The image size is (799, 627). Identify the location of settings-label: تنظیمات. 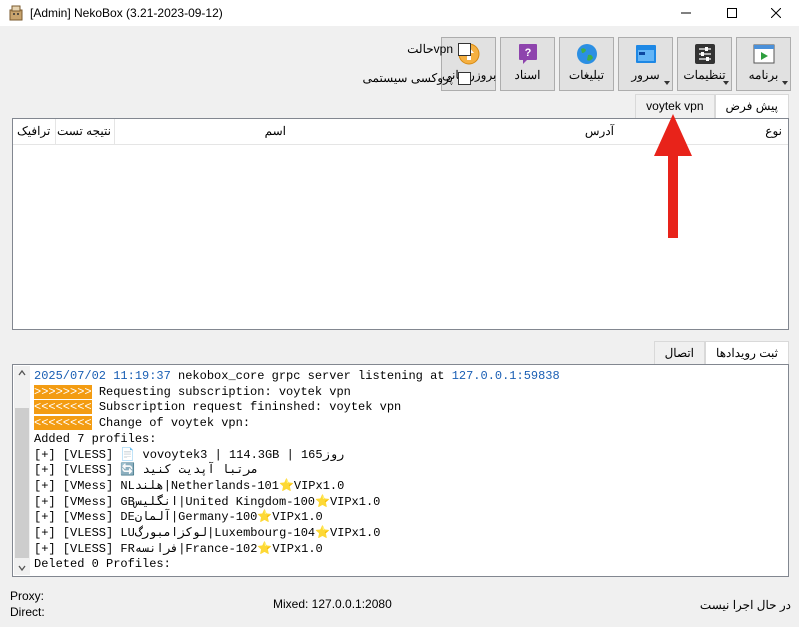
(704, 75).